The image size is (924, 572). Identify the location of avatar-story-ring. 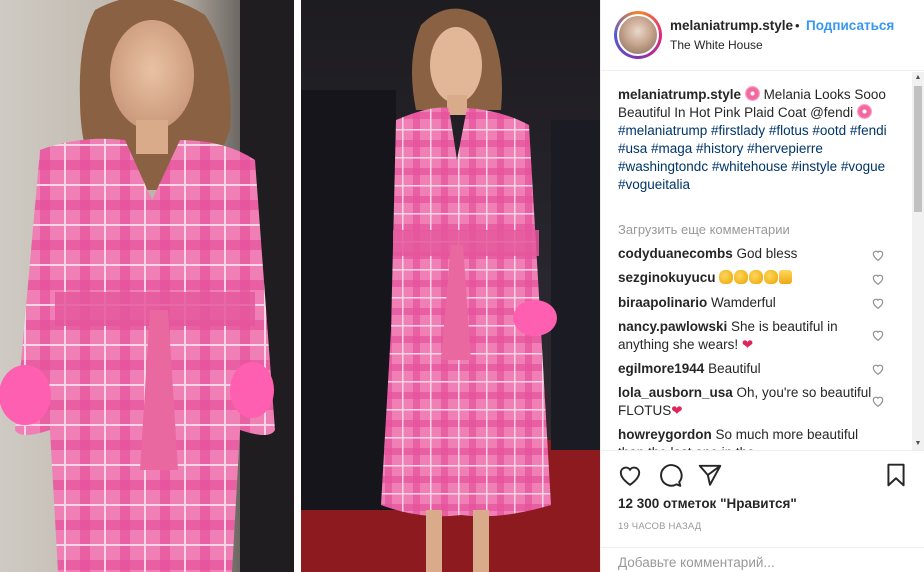
(638, 35).